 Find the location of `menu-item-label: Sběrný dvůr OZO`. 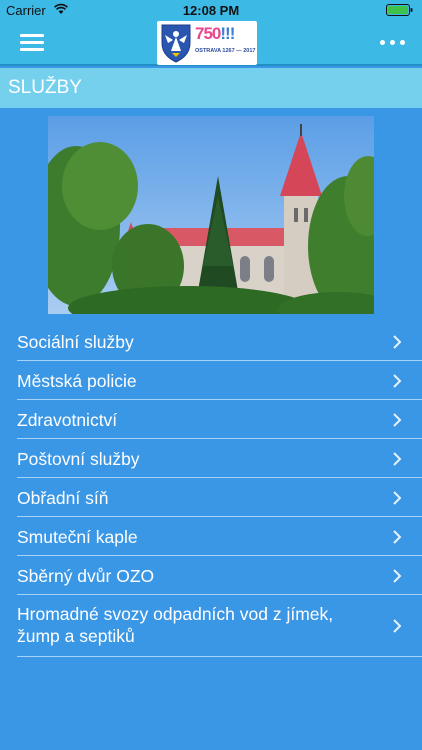

menu-item-label: Sběrný dvůr OZO is located at coordinates (86, 576).